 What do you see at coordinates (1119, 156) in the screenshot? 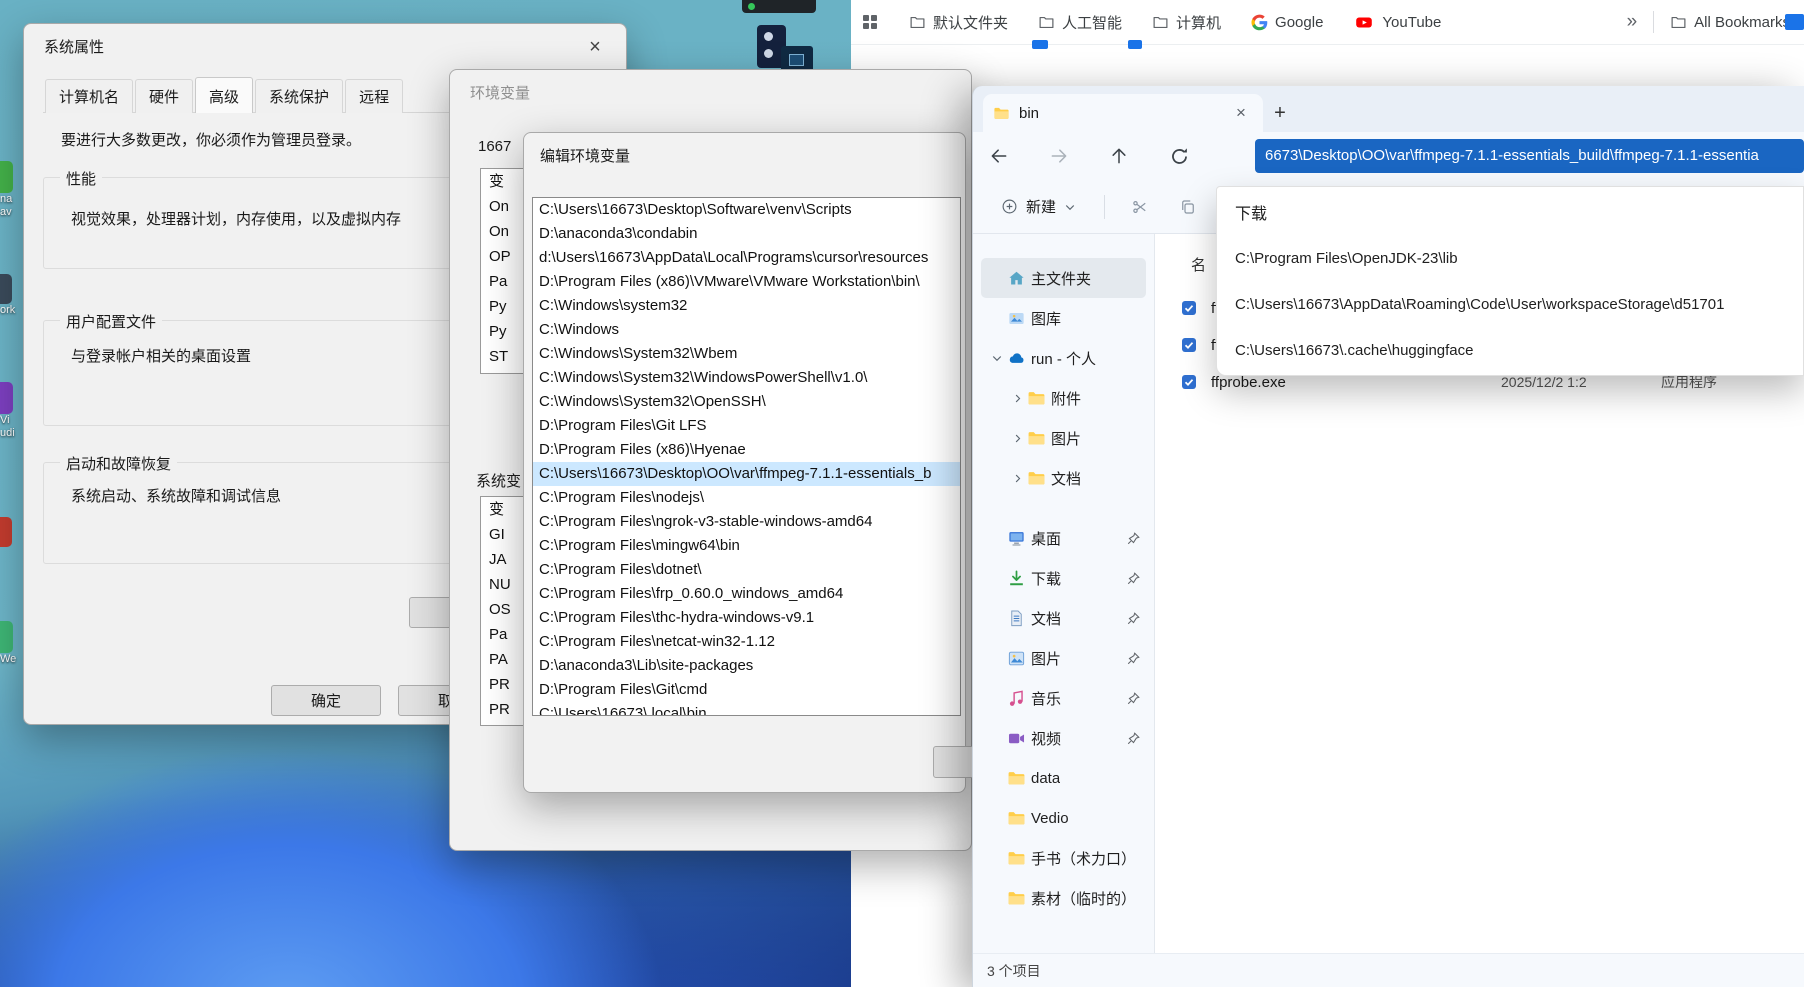
I see `up-button` at bounding box center [1119, 156].